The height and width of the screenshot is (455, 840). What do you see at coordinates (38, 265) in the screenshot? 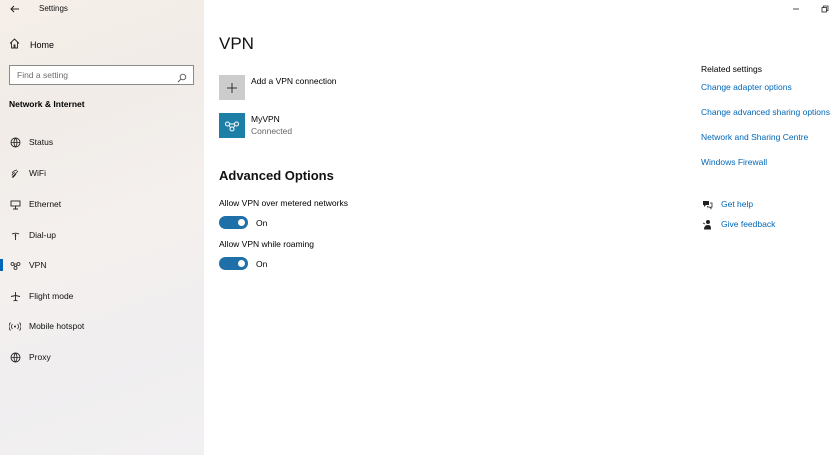
I see `sidebar-item-label: VPN` at bounding box center [38, 265].